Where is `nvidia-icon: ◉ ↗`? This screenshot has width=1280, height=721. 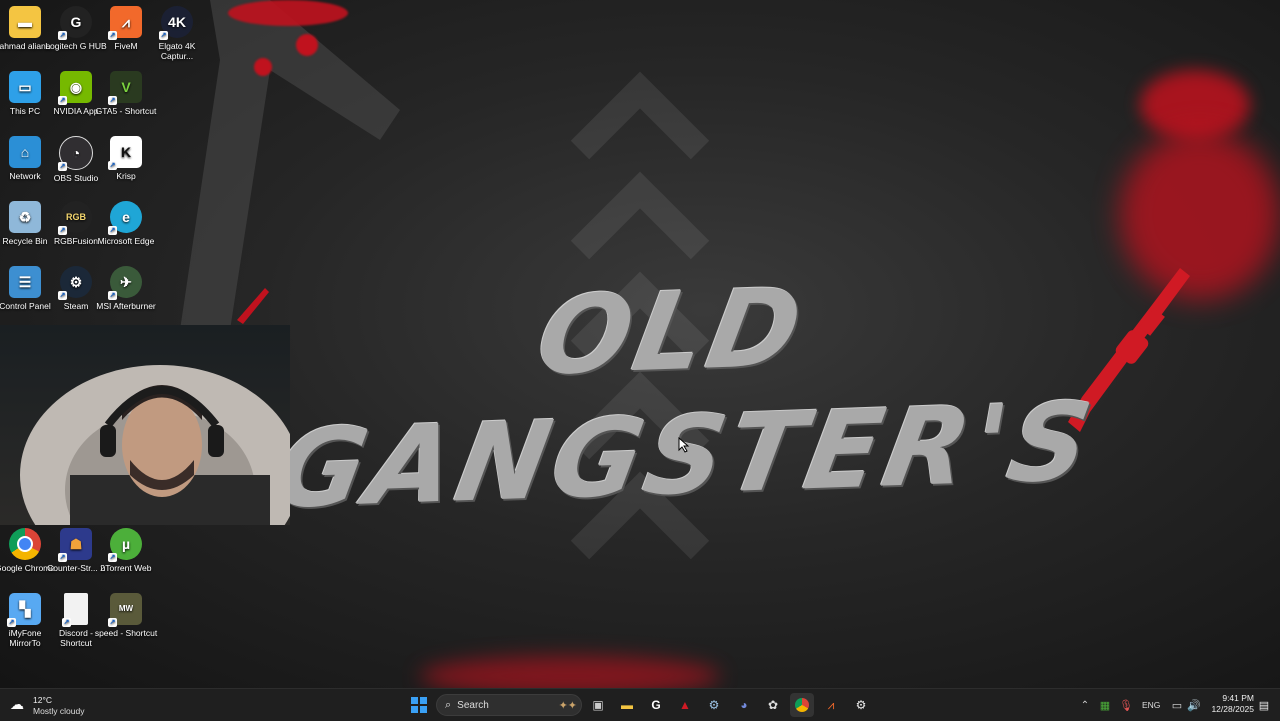
nvidia-icon: ◉ ↗ is located at coordinates (75, 88).